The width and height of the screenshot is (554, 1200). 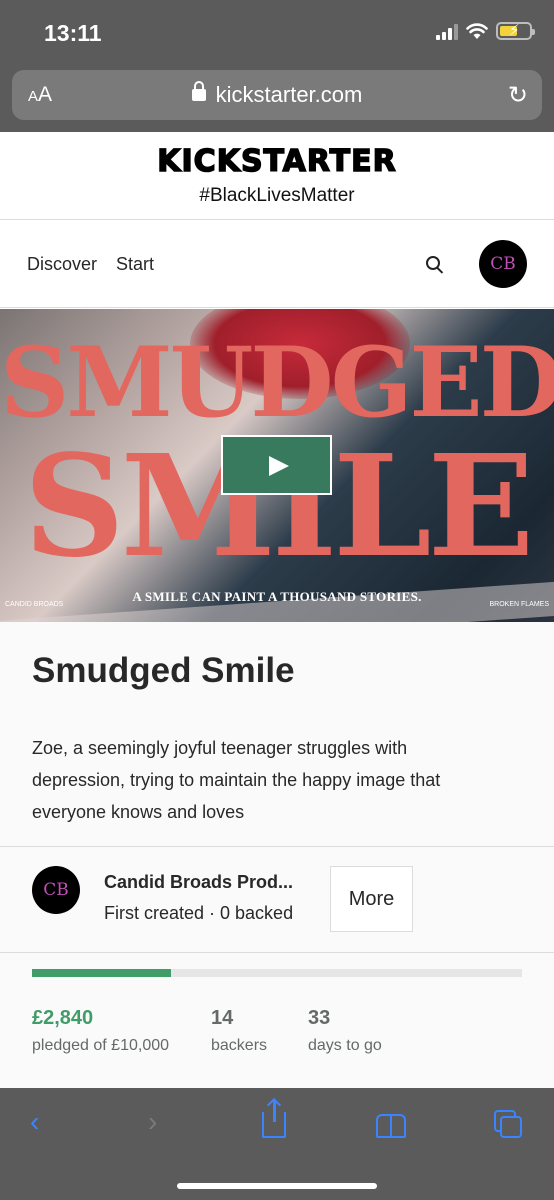 I want to click on creator-avatar-initials: CB, so click(x=56, y=890).